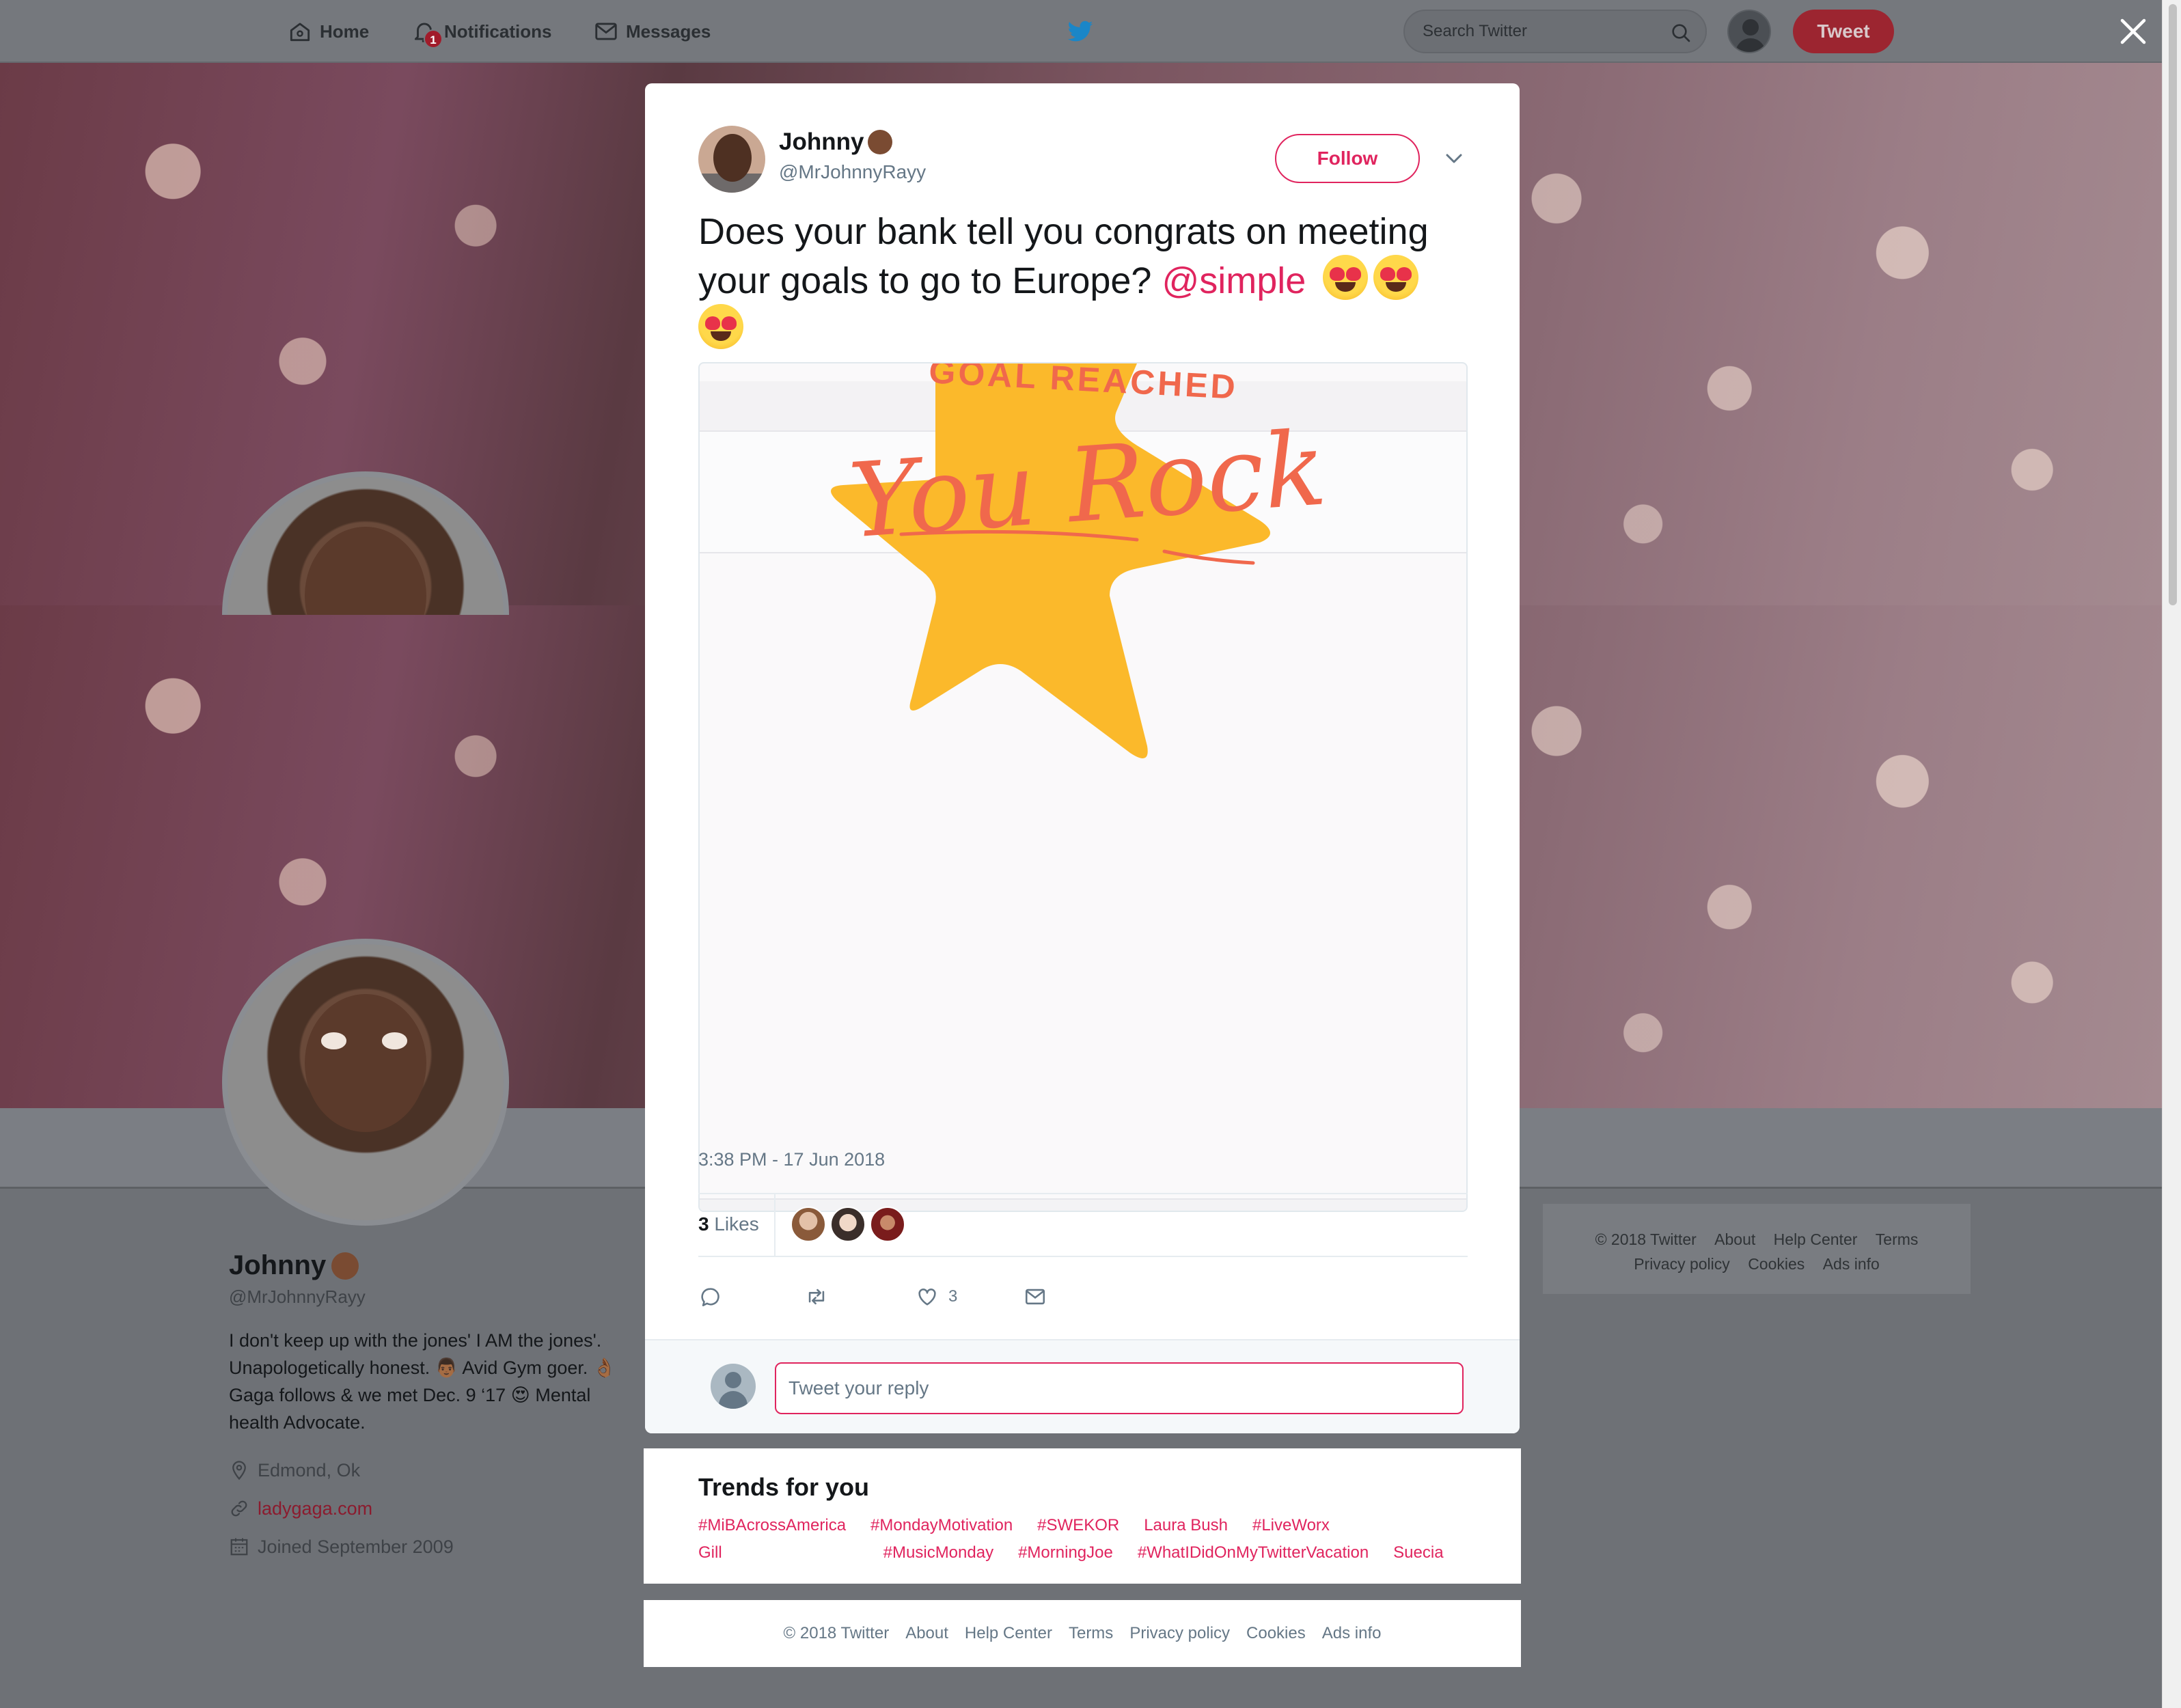 Image resolution: width=2181 pixels, height=1708 pixels. I want to click on tweet-actions: 3, so click(903, 1297).